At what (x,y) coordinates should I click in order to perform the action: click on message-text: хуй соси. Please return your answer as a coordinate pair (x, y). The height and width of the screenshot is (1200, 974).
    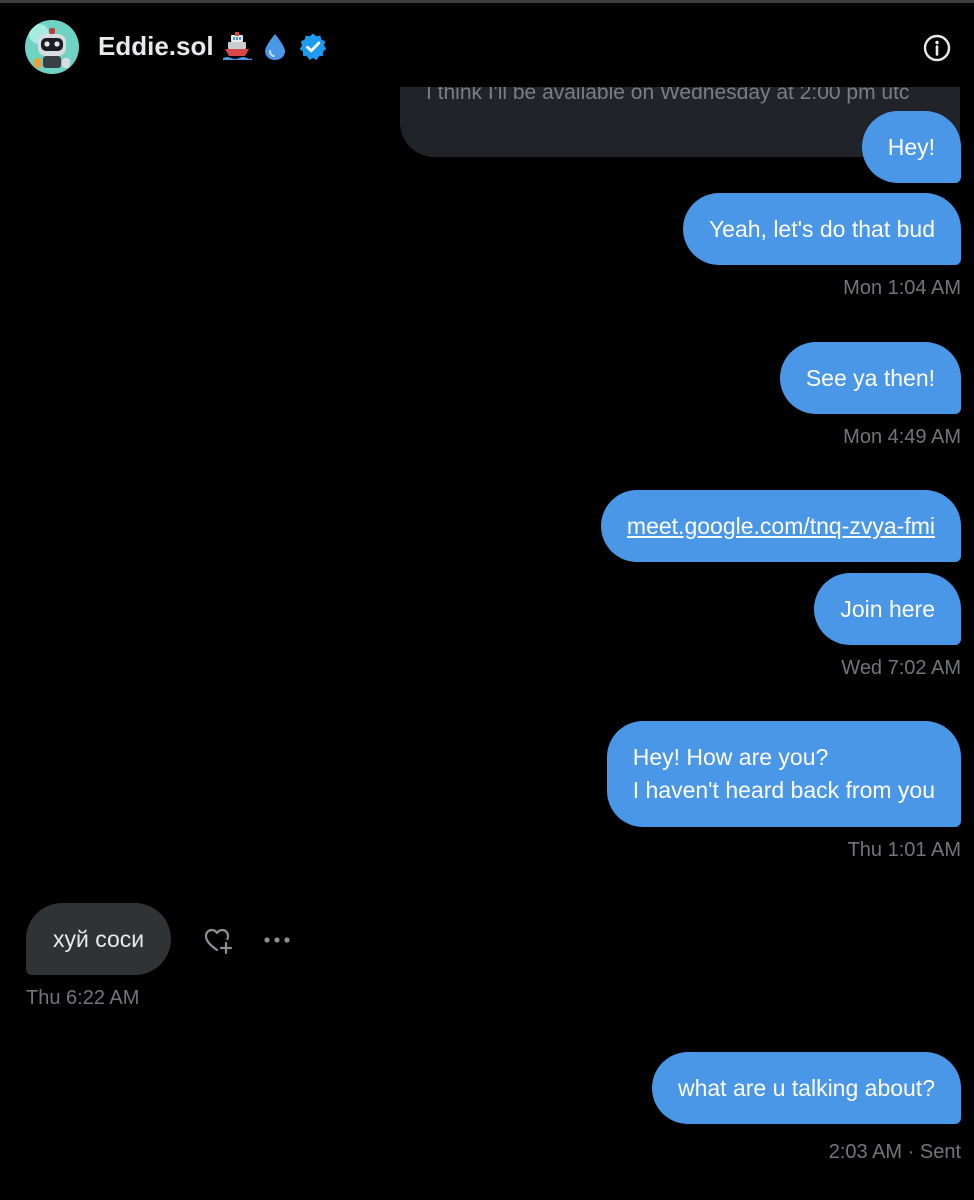
    Looking at the image, I should click on (99, 938).